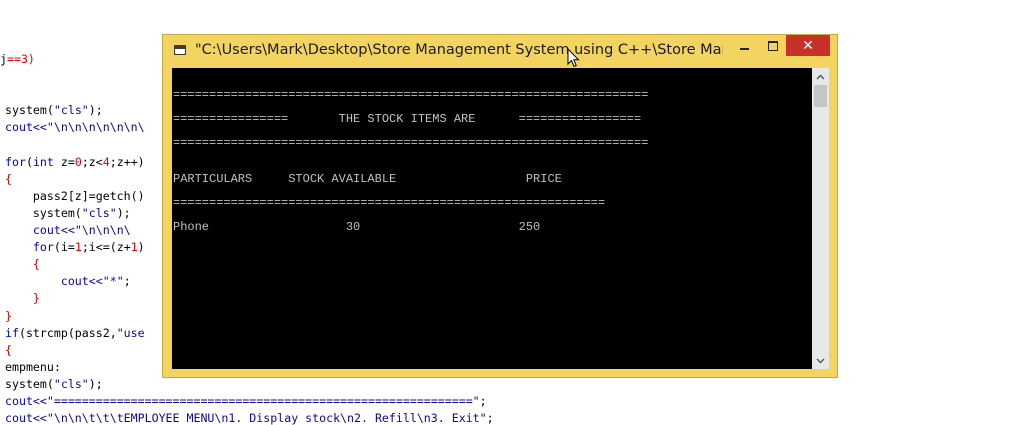 The height and width of the screenshot is (425, 1016). I want to click on scroll-thumb, so click(820, 96).